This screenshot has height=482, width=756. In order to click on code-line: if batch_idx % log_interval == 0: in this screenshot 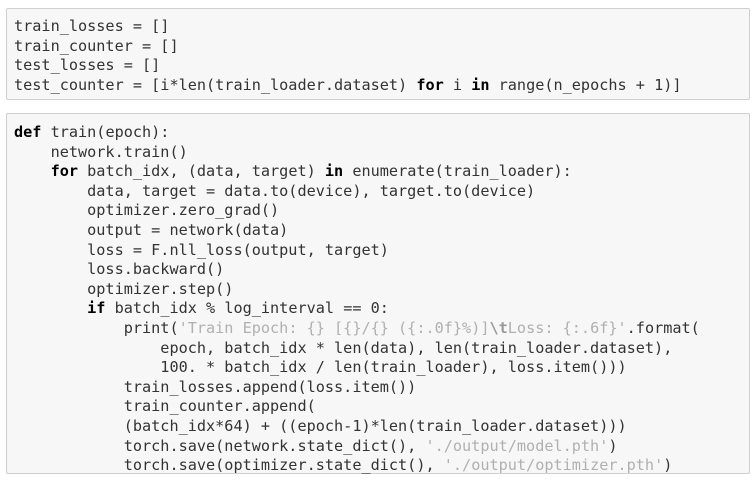, I will do `click(238, 308)`.